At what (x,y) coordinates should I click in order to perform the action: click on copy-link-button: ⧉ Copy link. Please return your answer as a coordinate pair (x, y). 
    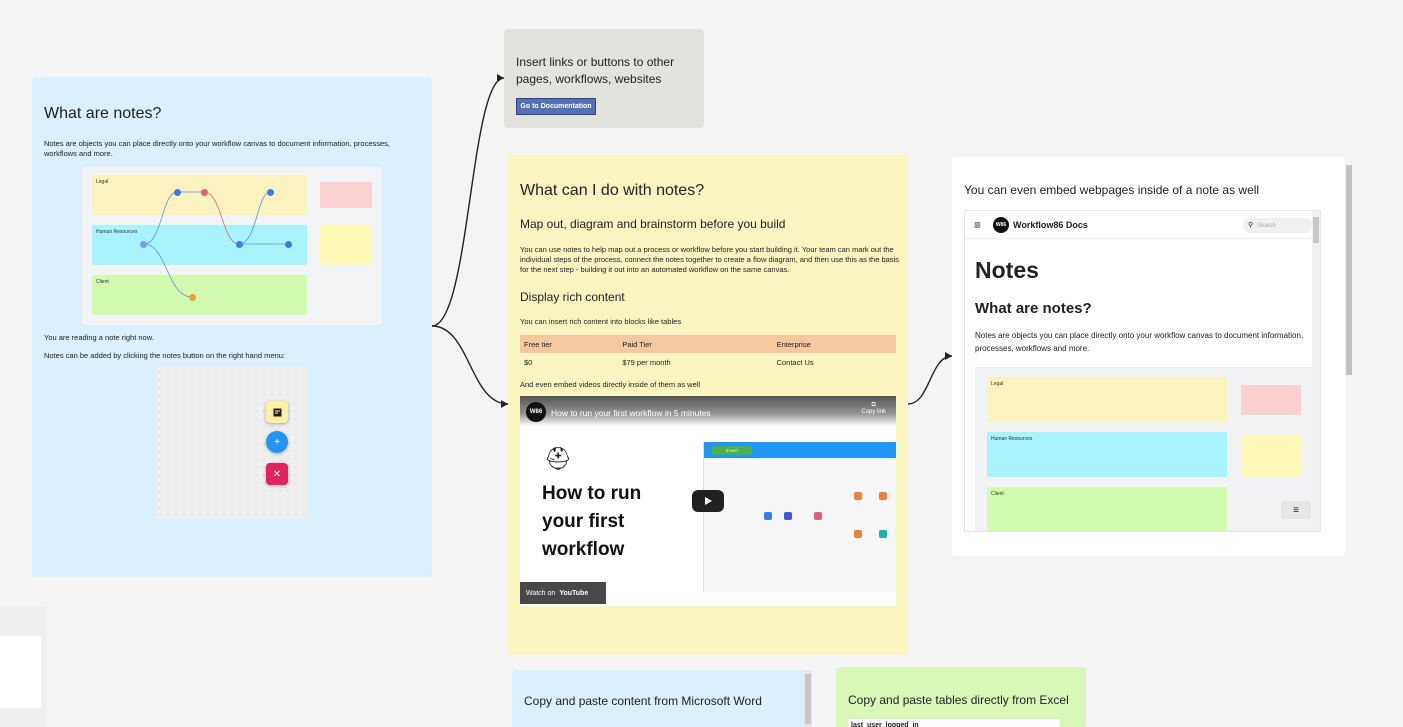
    Looking at the image, I should click on (873, 408).